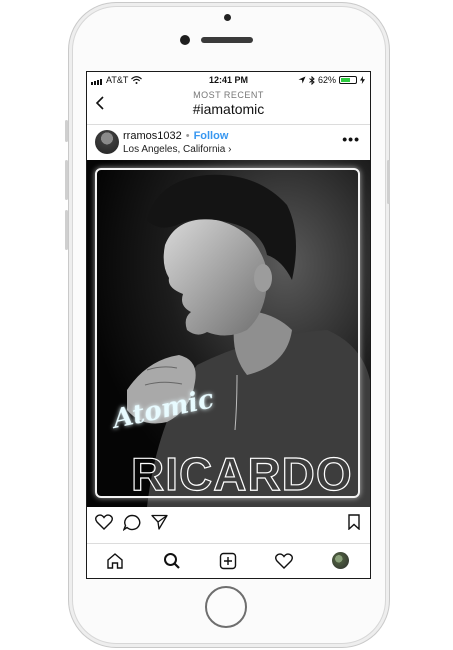  Describe the element at coordinates (104, 522) in the screenshot. I see `heart-icon` at that location.